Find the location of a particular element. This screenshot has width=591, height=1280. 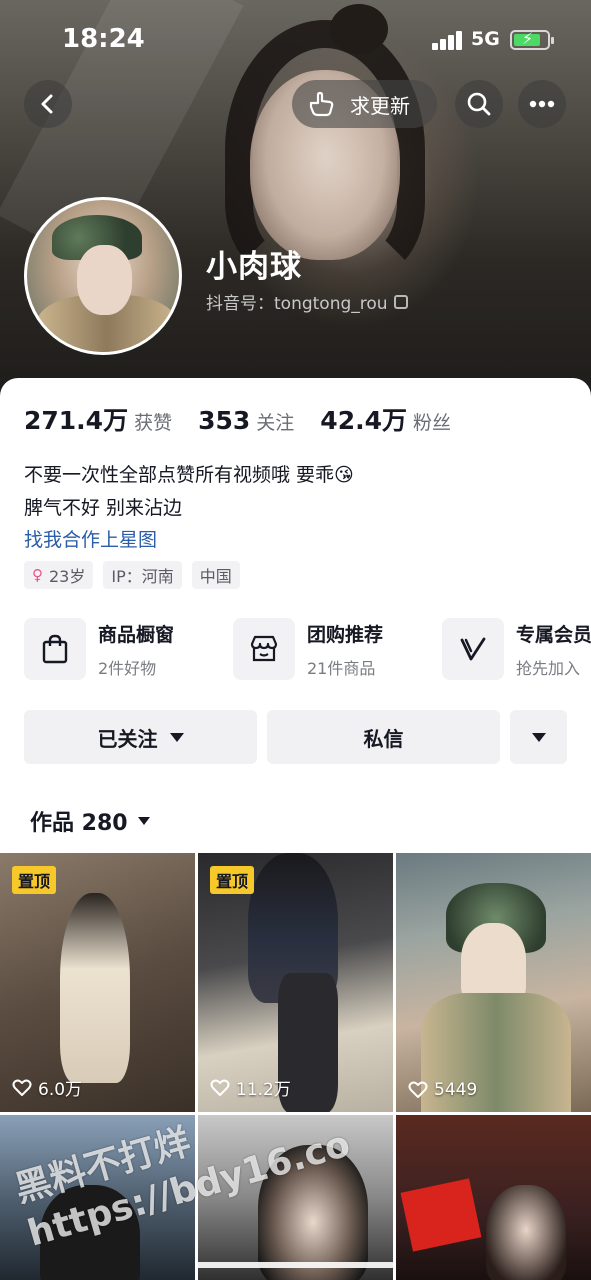

shopping-bag-icon is located at coordinates (55, 649).